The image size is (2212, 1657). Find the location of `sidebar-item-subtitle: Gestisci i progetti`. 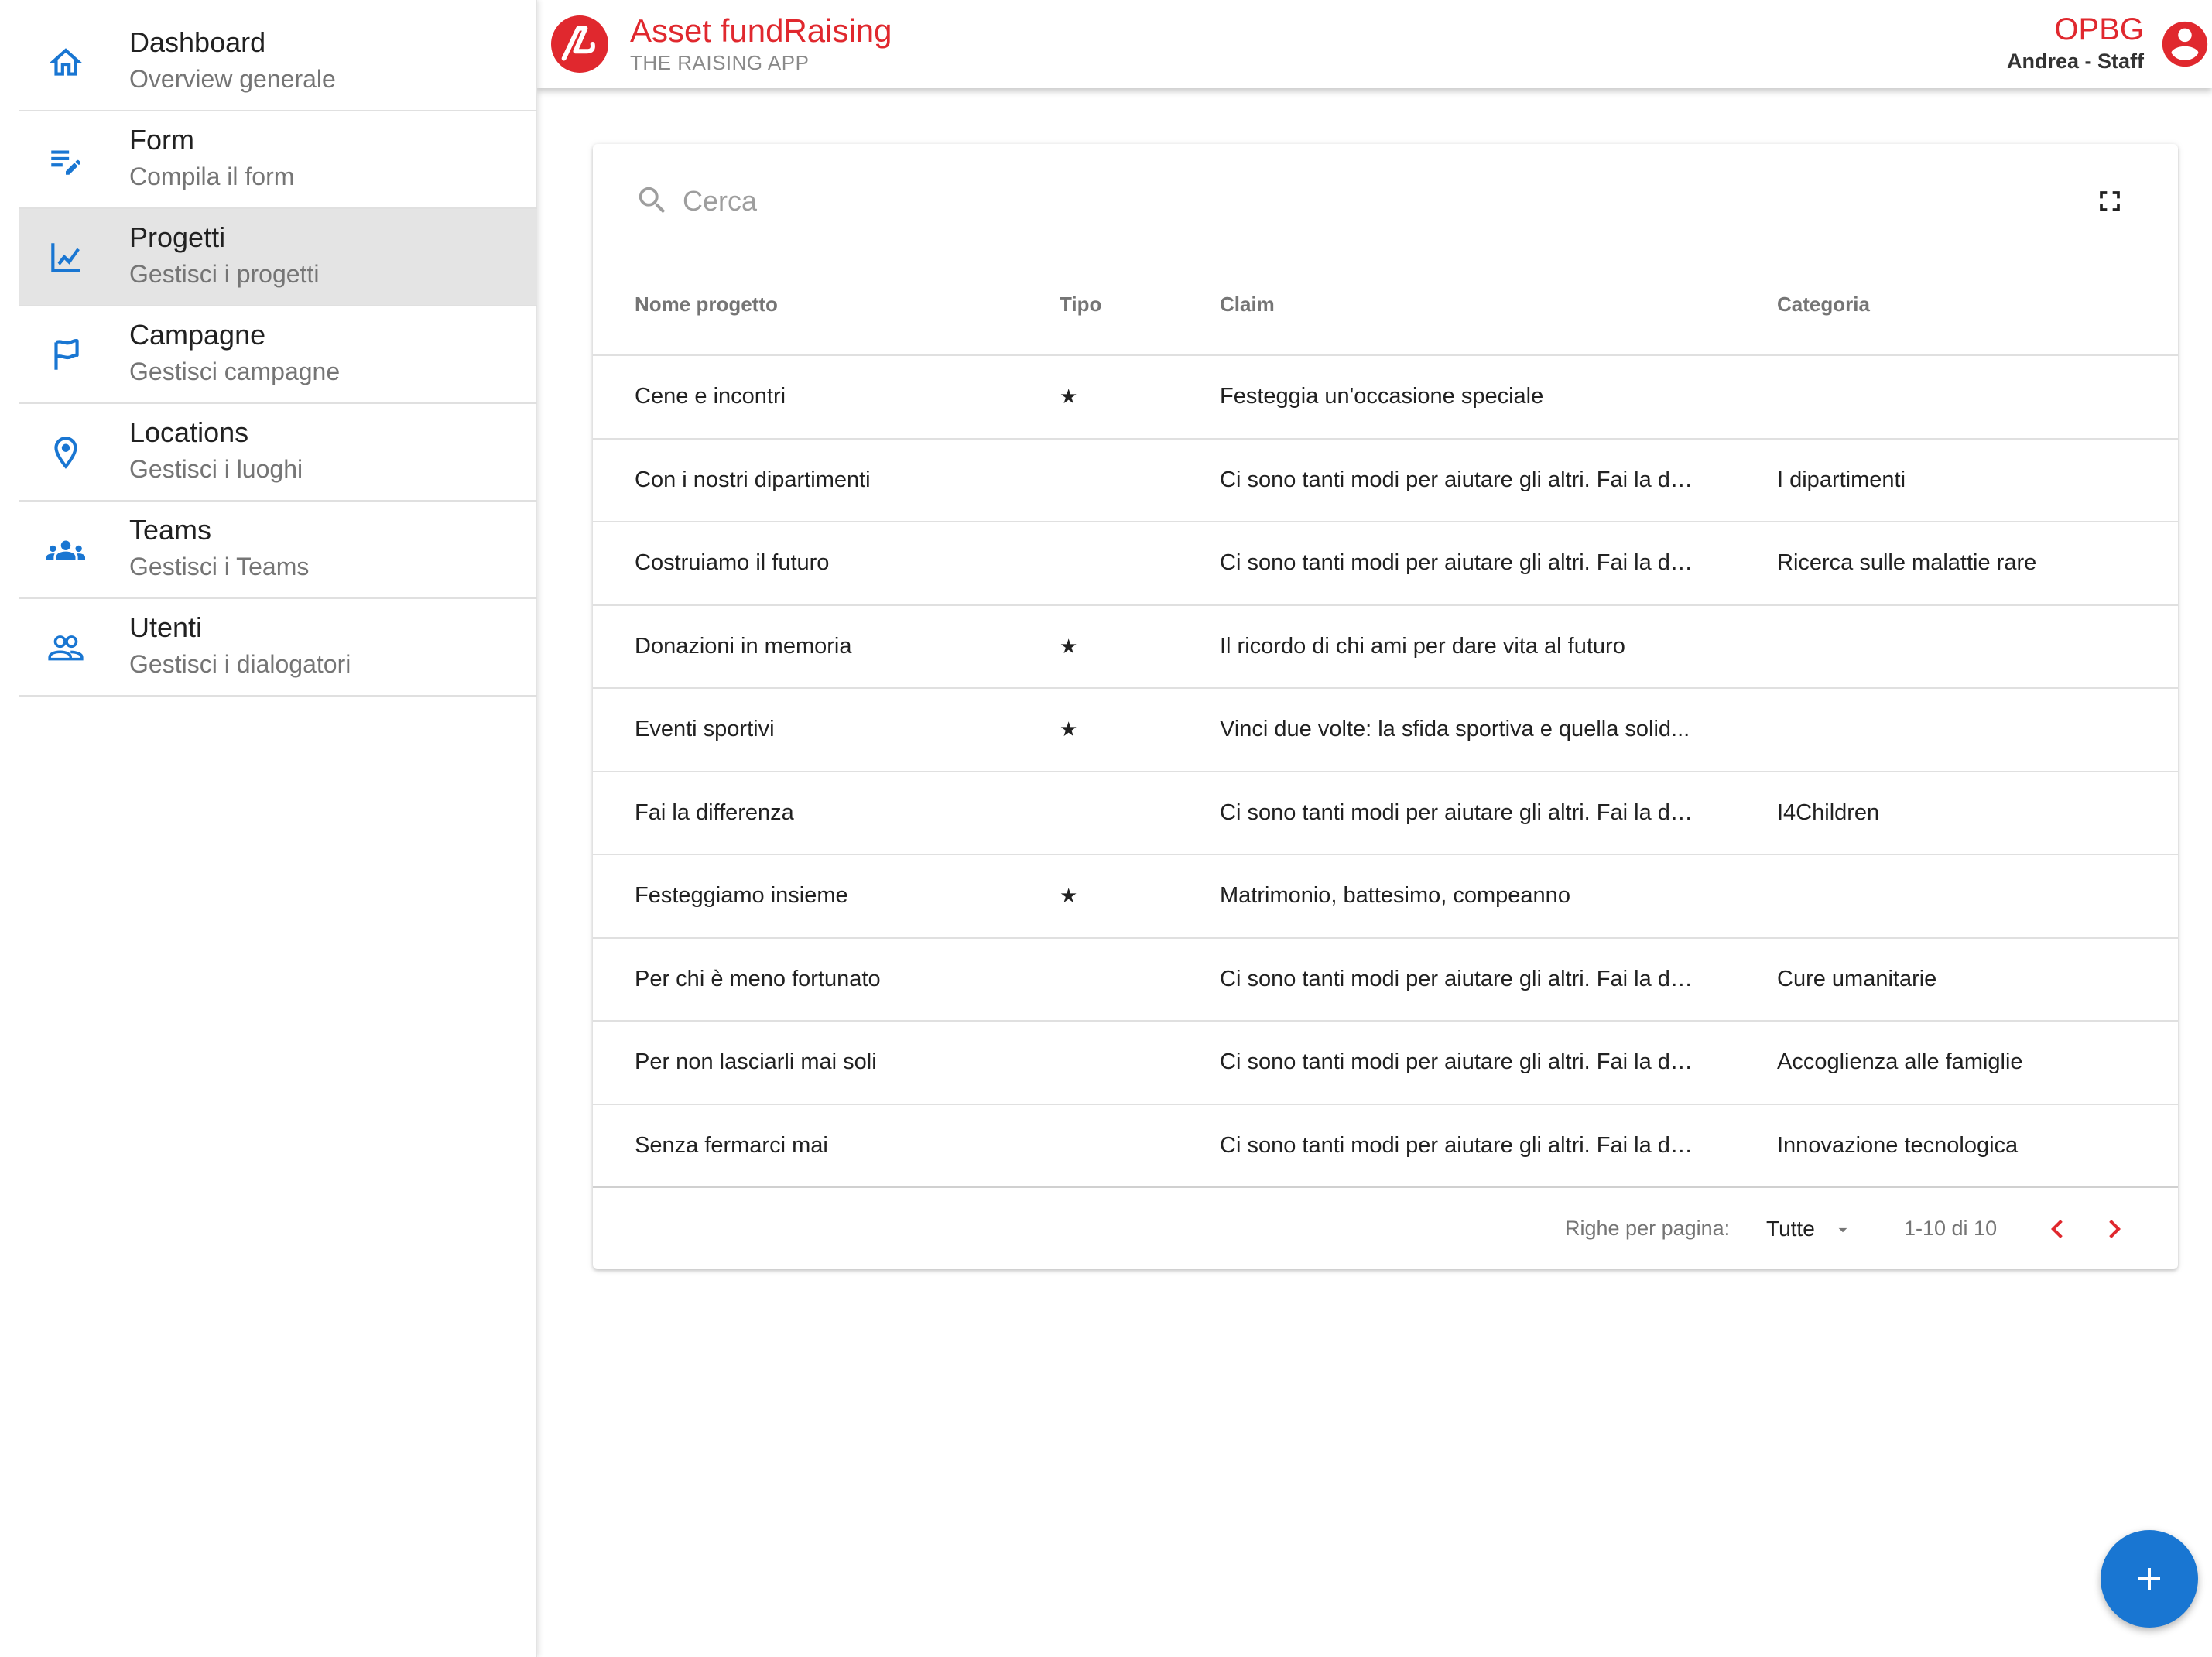

sidebar-item-subtitle: Gestisci i progetti is located at coordinates (224, 274).